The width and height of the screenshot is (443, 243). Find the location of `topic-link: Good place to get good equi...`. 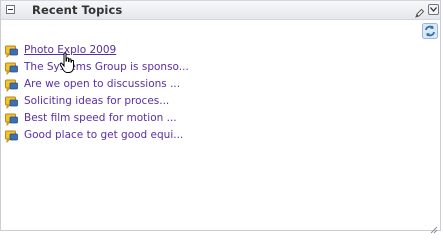

topic-link: Good place to get good equi... is located at coordinates (103, 135).